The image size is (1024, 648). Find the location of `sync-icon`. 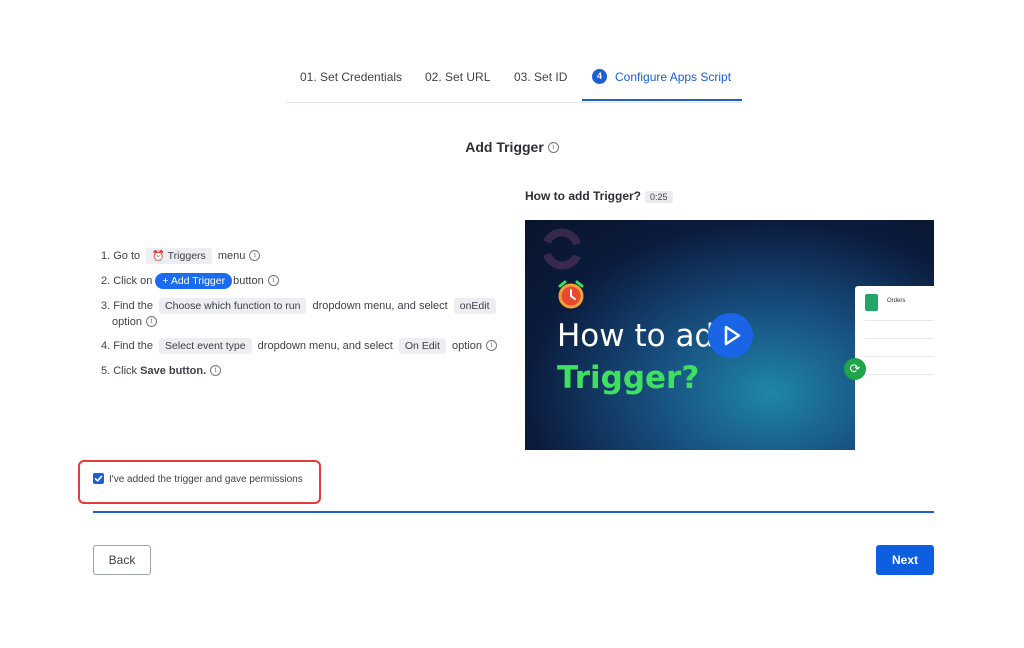

sync-icon is located at coordinates (562, 249).